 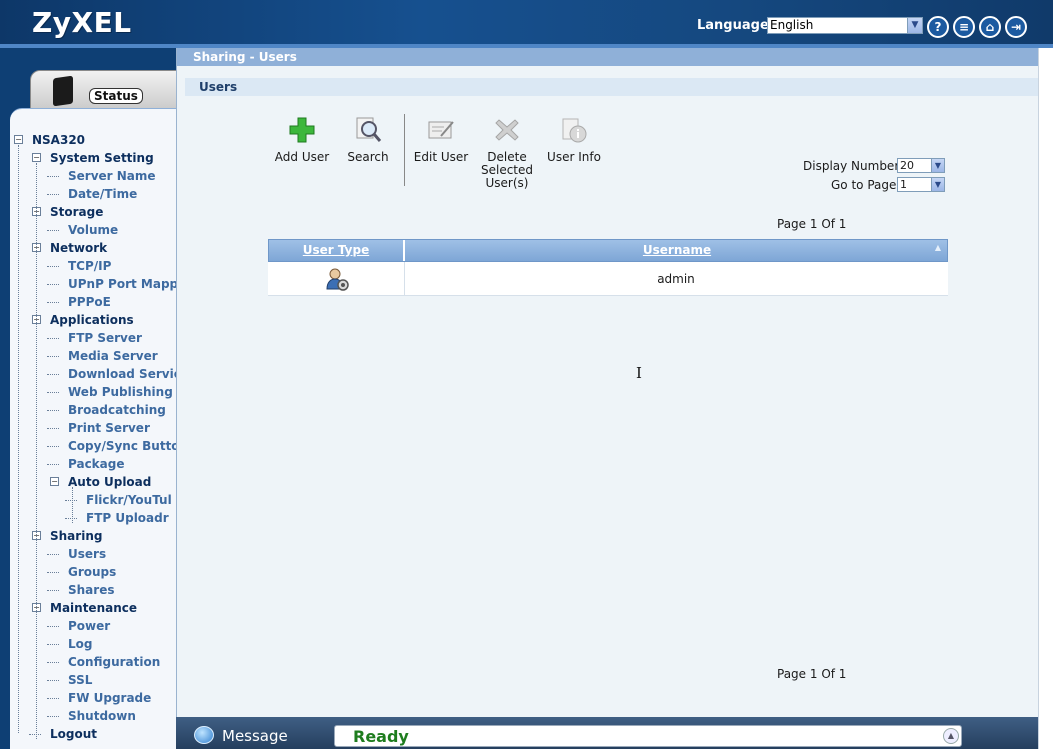 What do you see at coordinates (845, 25) in the screenshot?
I see `language-select: English ▼` at bounding box center [845, 25].